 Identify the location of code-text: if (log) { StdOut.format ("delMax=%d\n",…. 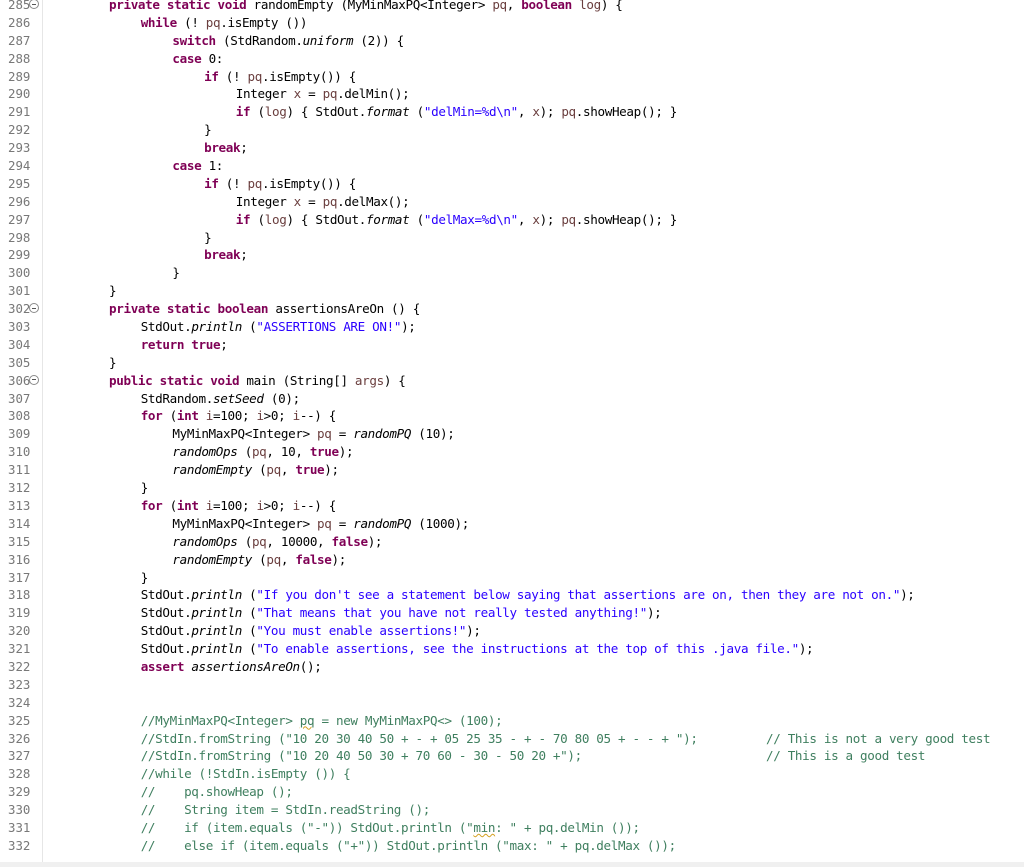
(457, 220).